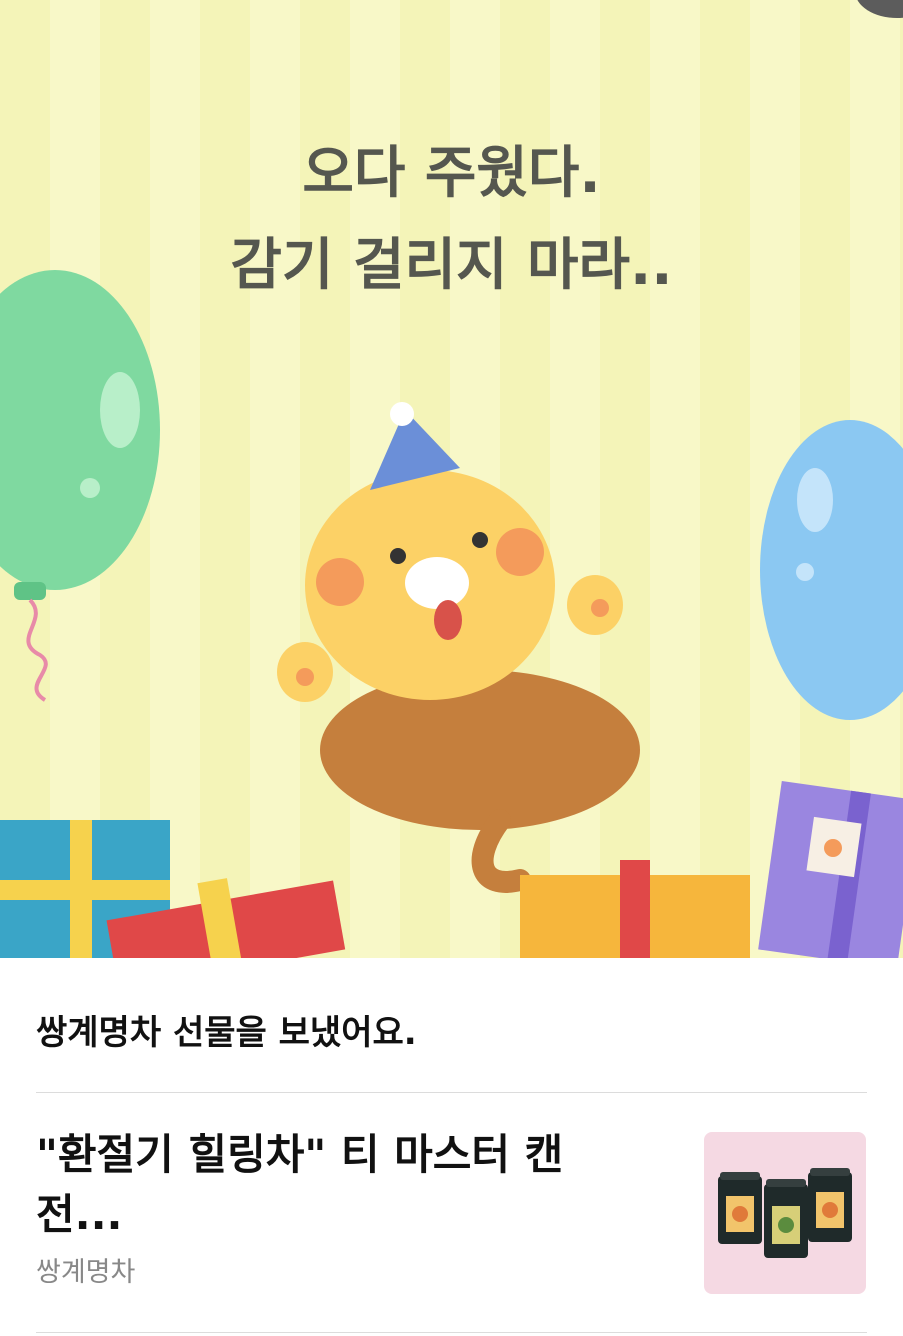  What do you see at coordinates (80, 486) in the screenshot?
I see `green-balloon-icon` at bounding box center [80, 486].